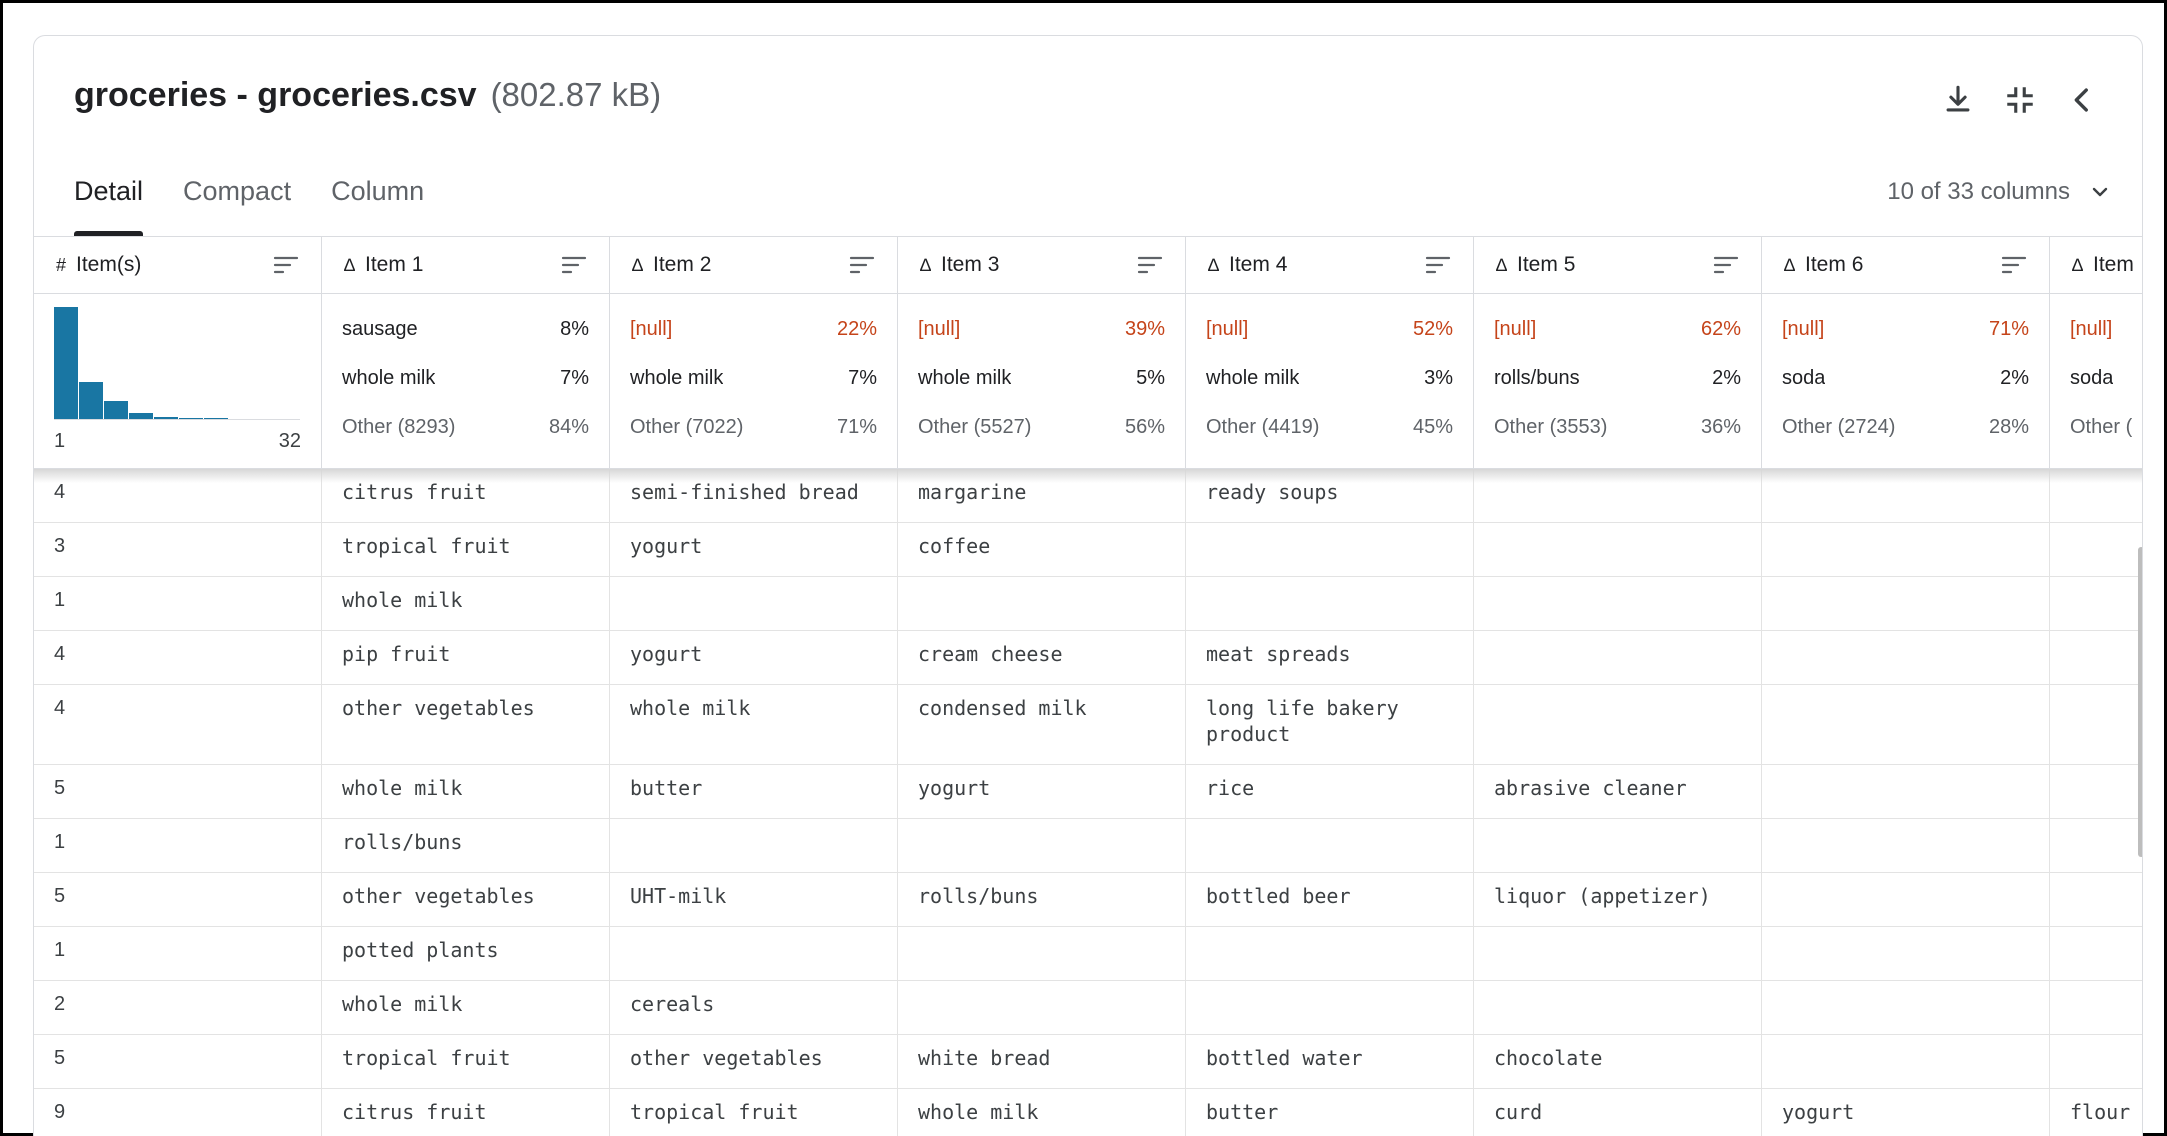  What do you see at coordinates (754, 899) in the screenshot?
I see `table-cell: UHT-milk` at bounding box center [754, 899].